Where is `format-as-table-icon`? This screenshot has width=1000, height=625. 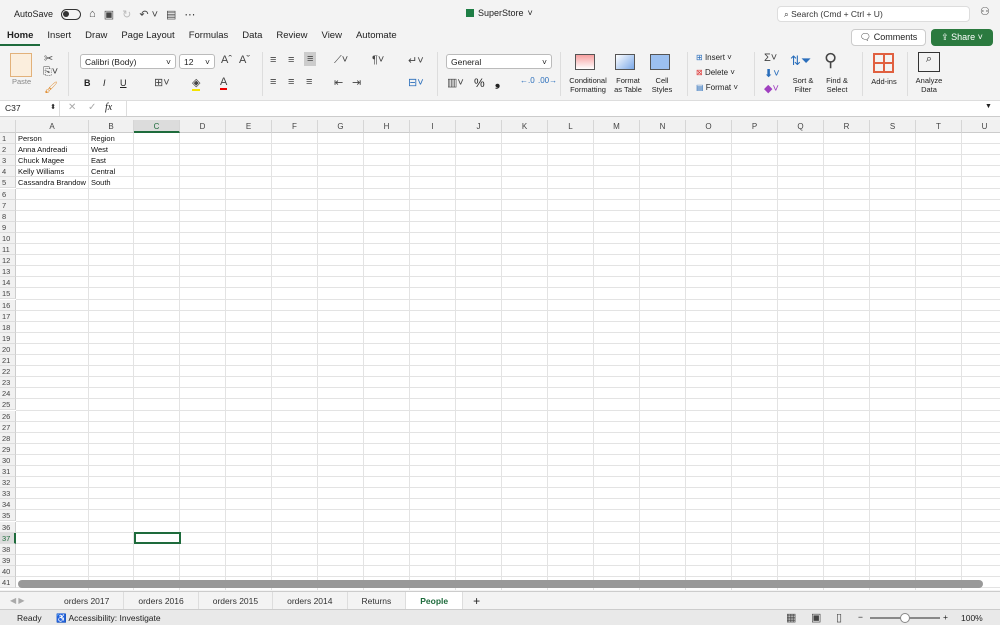 format-as-table-icon is located at coordinates (625, 62).